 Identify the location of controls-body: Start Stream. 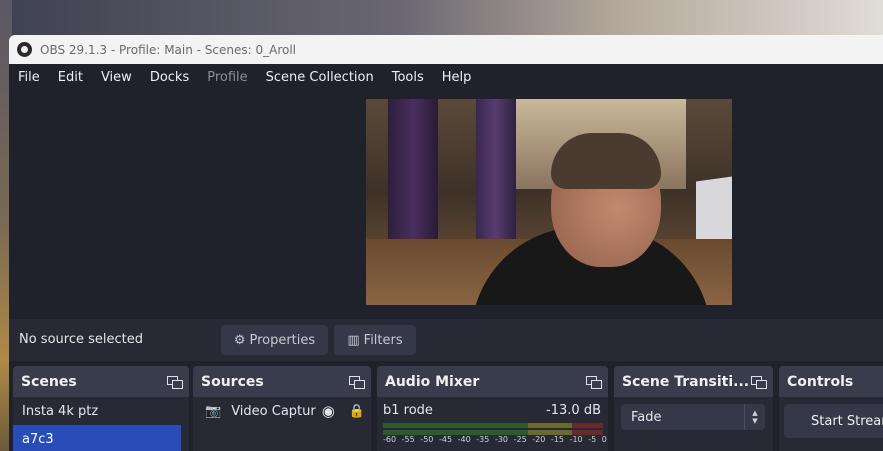
(831, 424).